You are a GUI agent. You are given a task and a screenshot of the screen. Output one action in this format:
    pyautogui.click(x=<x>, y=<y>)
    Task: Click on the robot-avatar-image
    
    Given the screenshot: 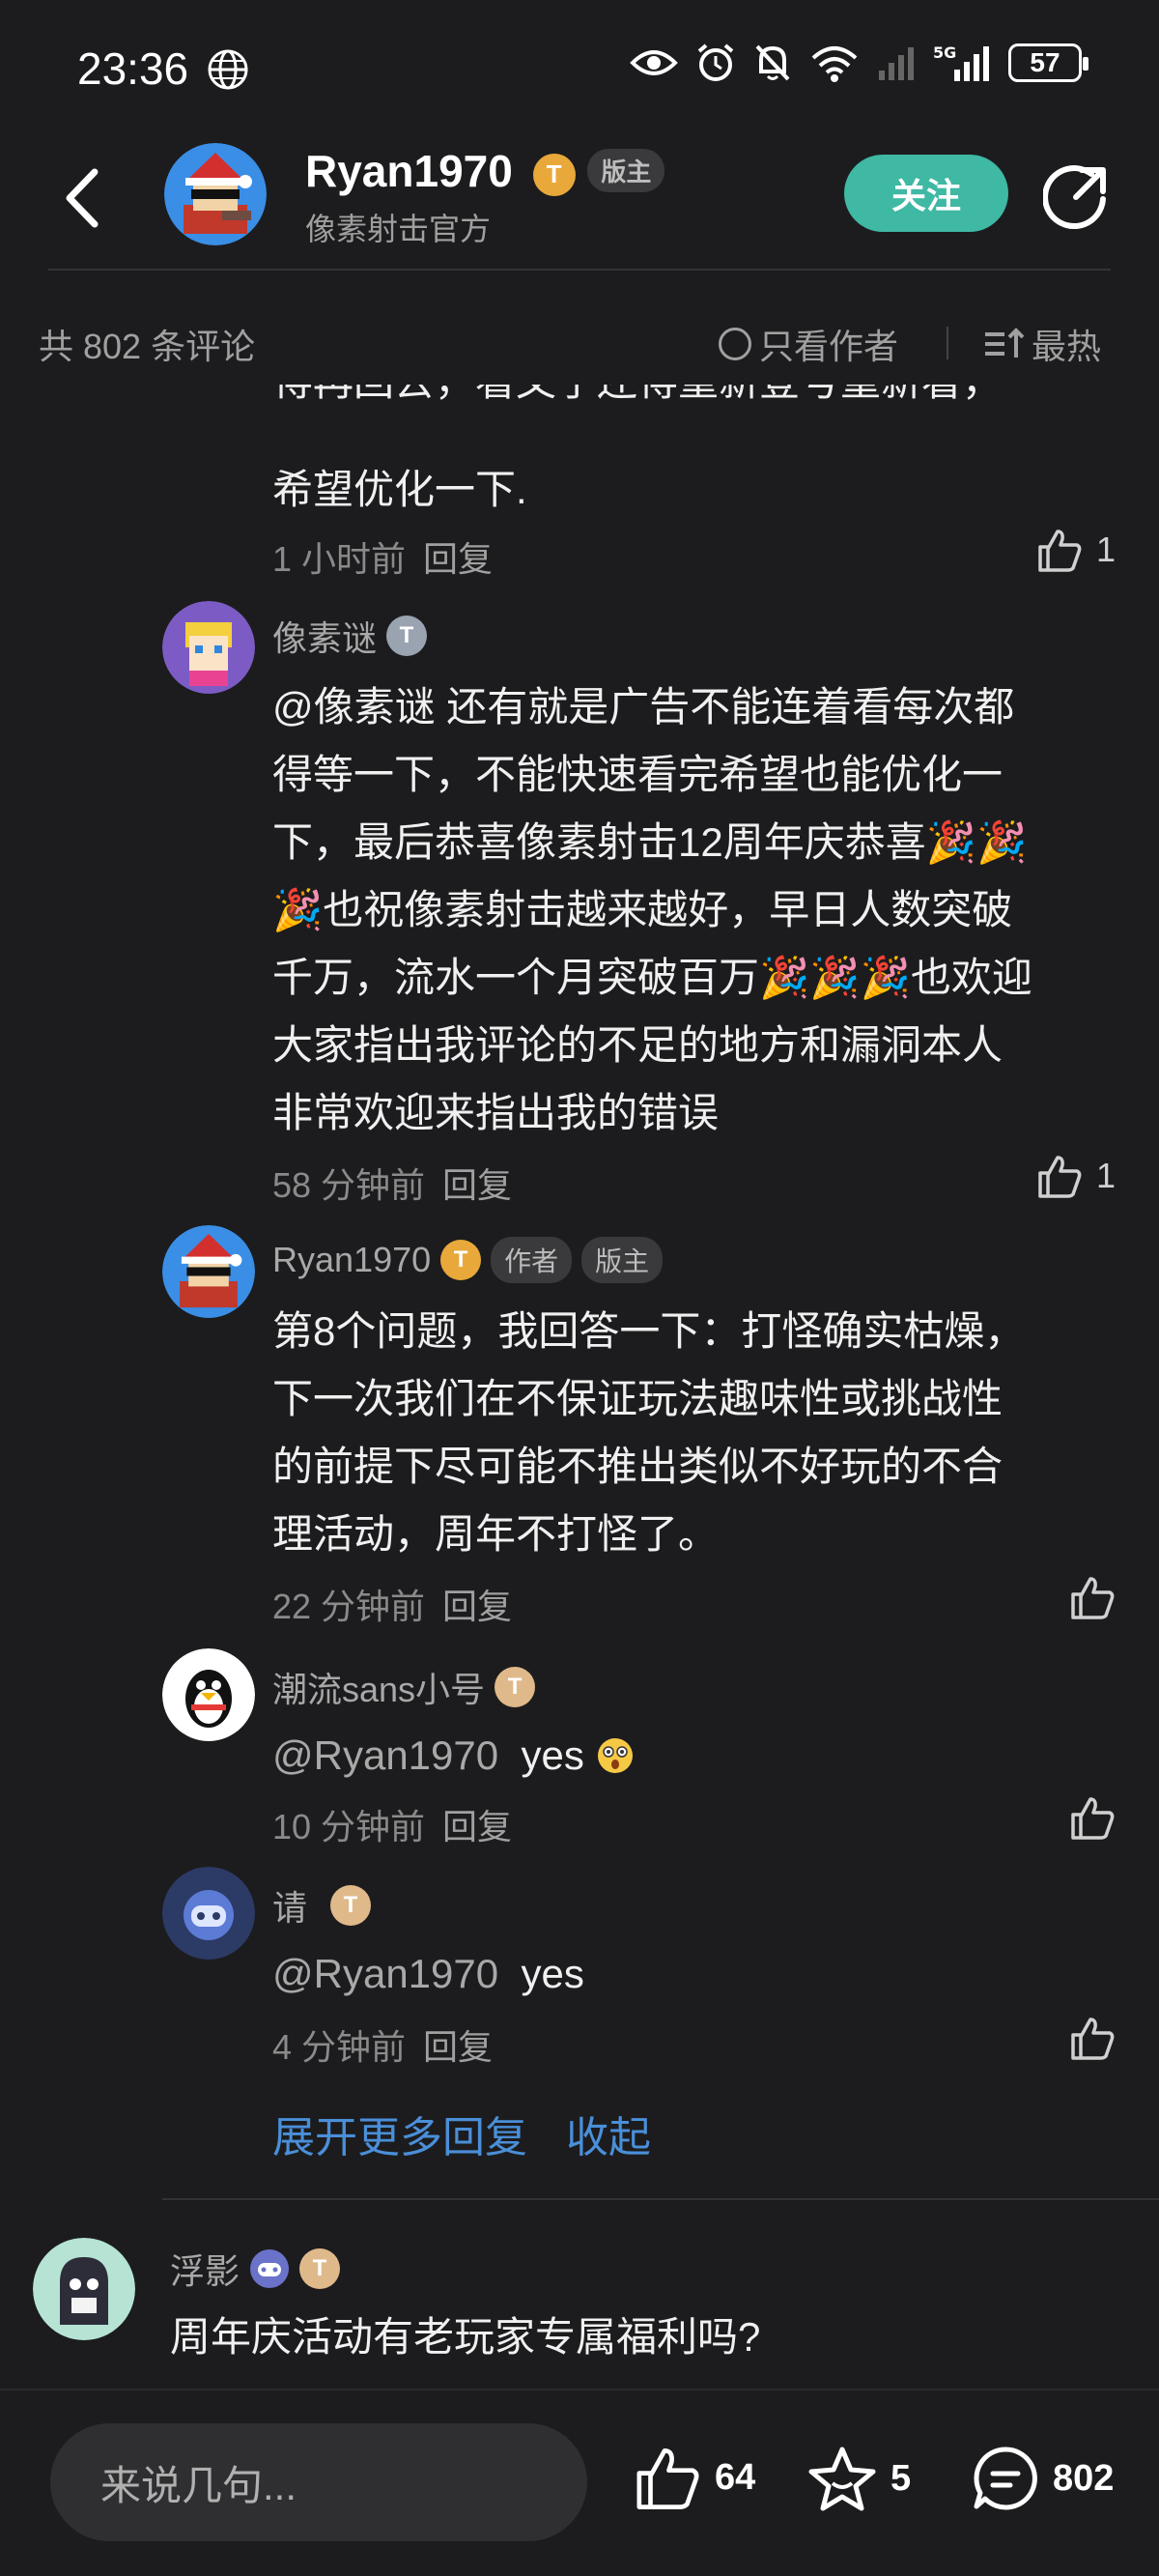 What is the action you would take?
    pyautogui.click(x=208, y=1914)
    